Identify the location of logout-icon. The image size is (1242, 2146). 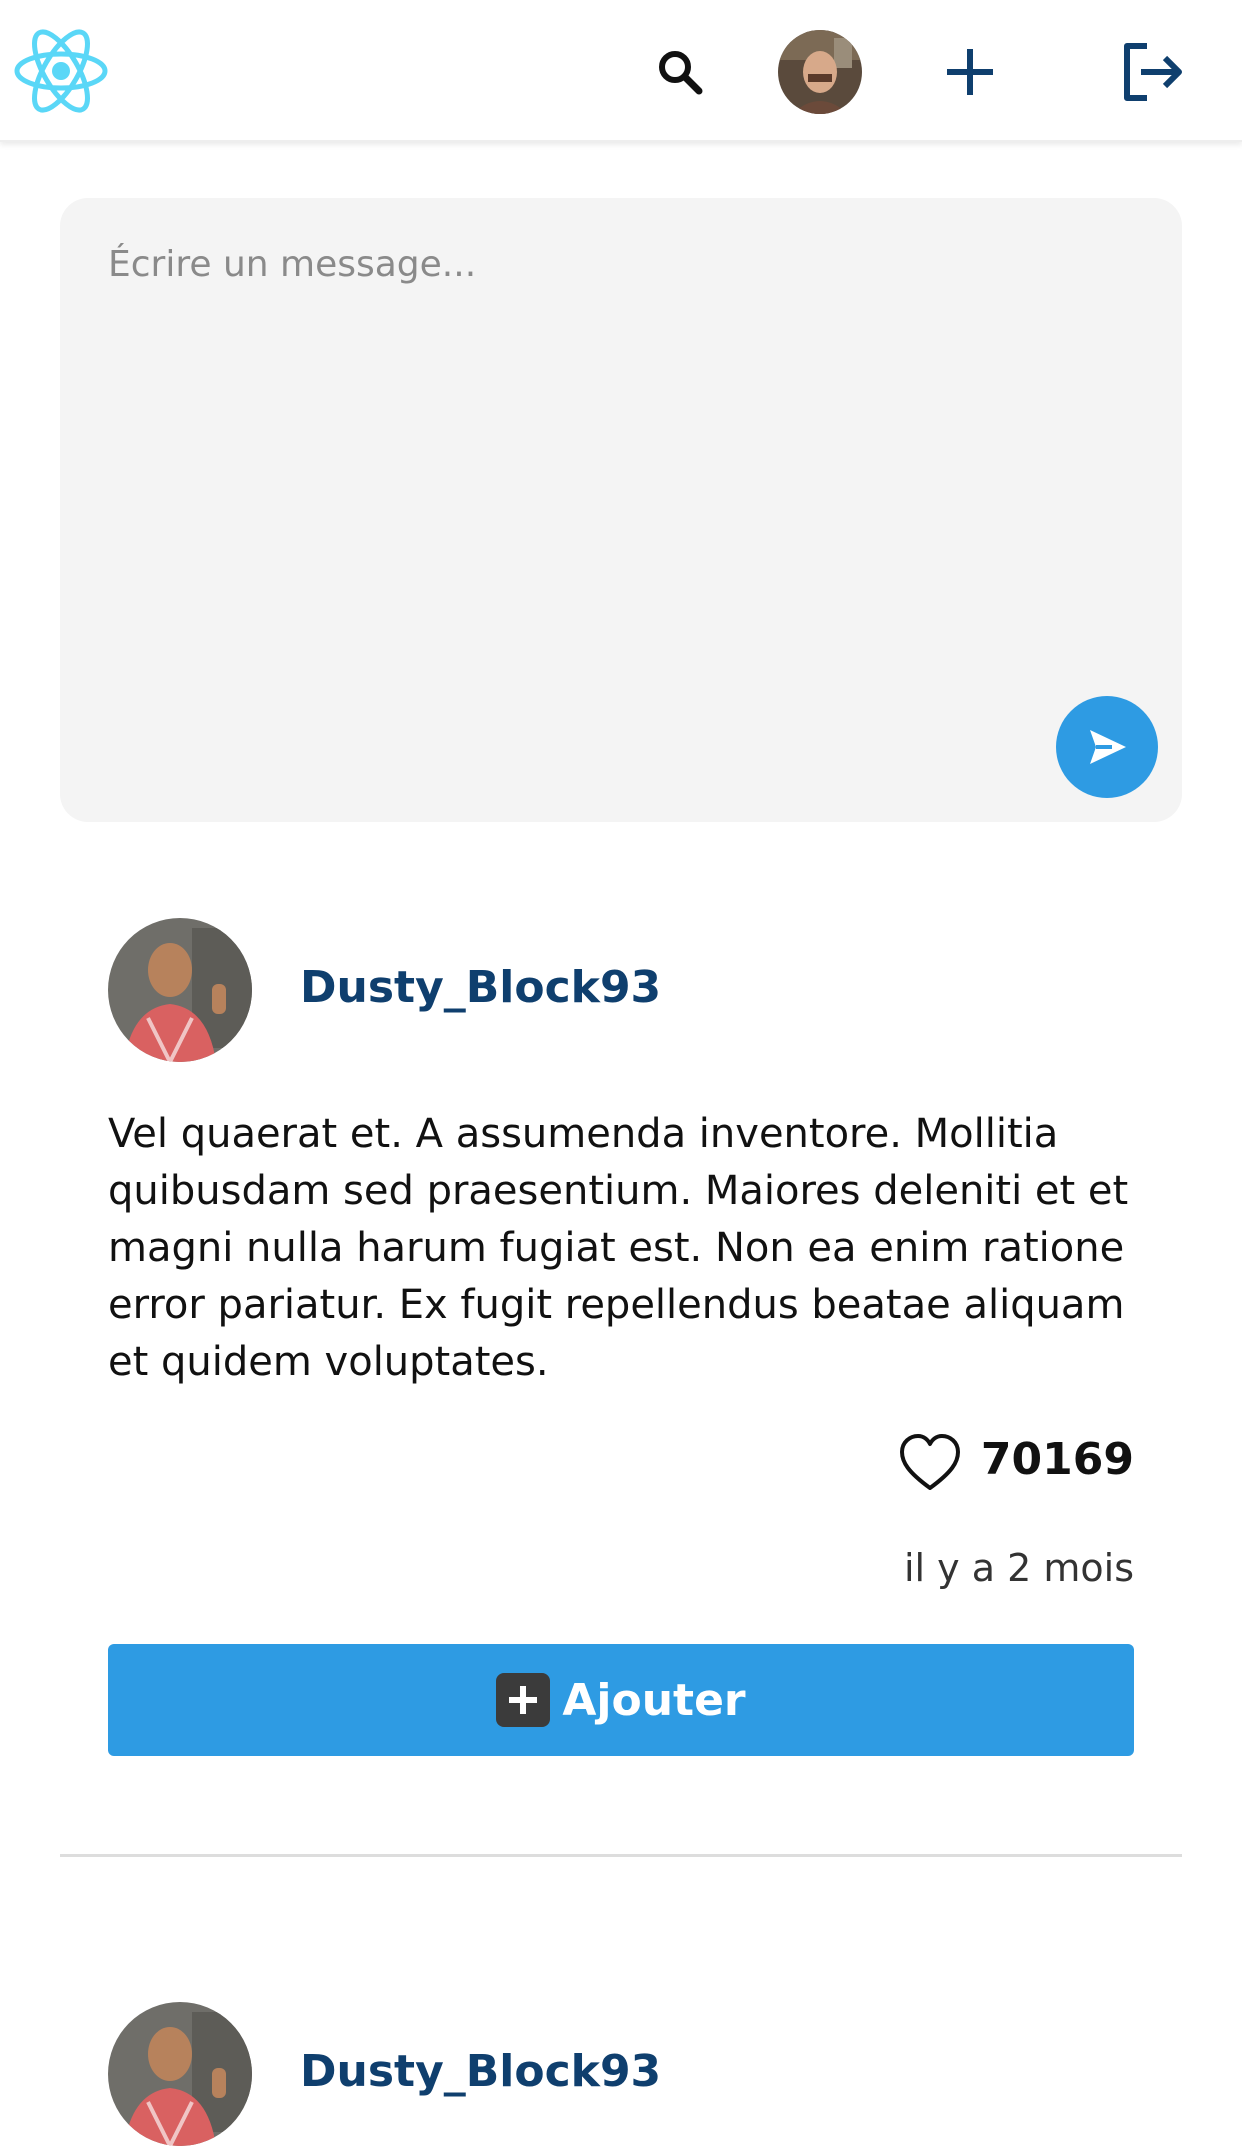
(1153, 72).